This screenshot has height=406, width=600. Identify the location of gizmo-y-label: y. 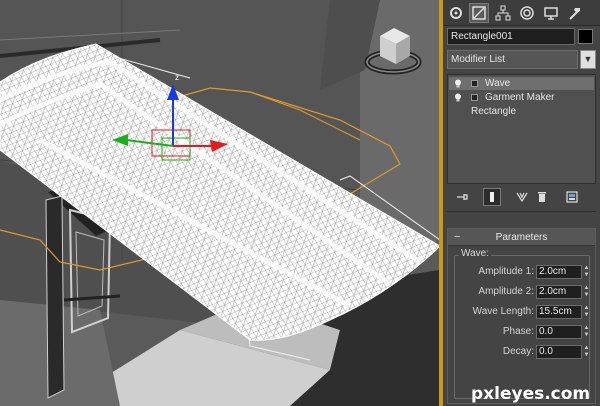
(116, 127).